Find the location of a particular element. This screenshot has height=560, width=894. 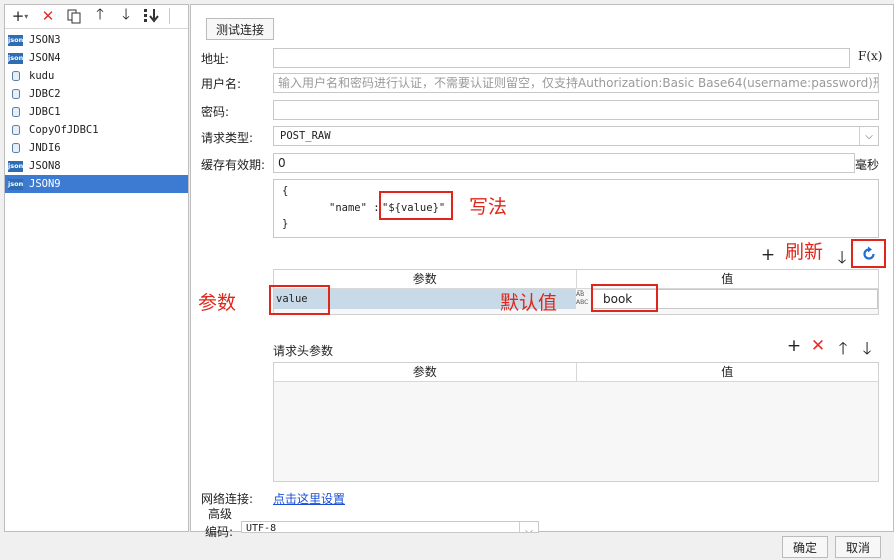

list-item-label: JSON3 is located at coordinates (45, 40).